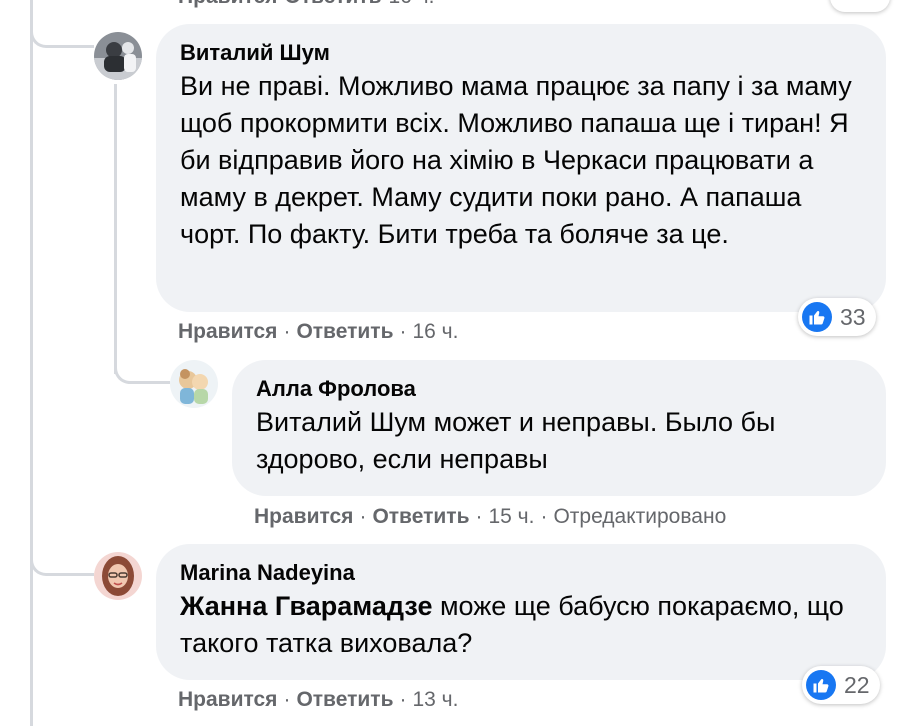 Image resolution: width=904 pixels, height=726 pixels. I want to click on reaction-count: 33, so click(853, 316).